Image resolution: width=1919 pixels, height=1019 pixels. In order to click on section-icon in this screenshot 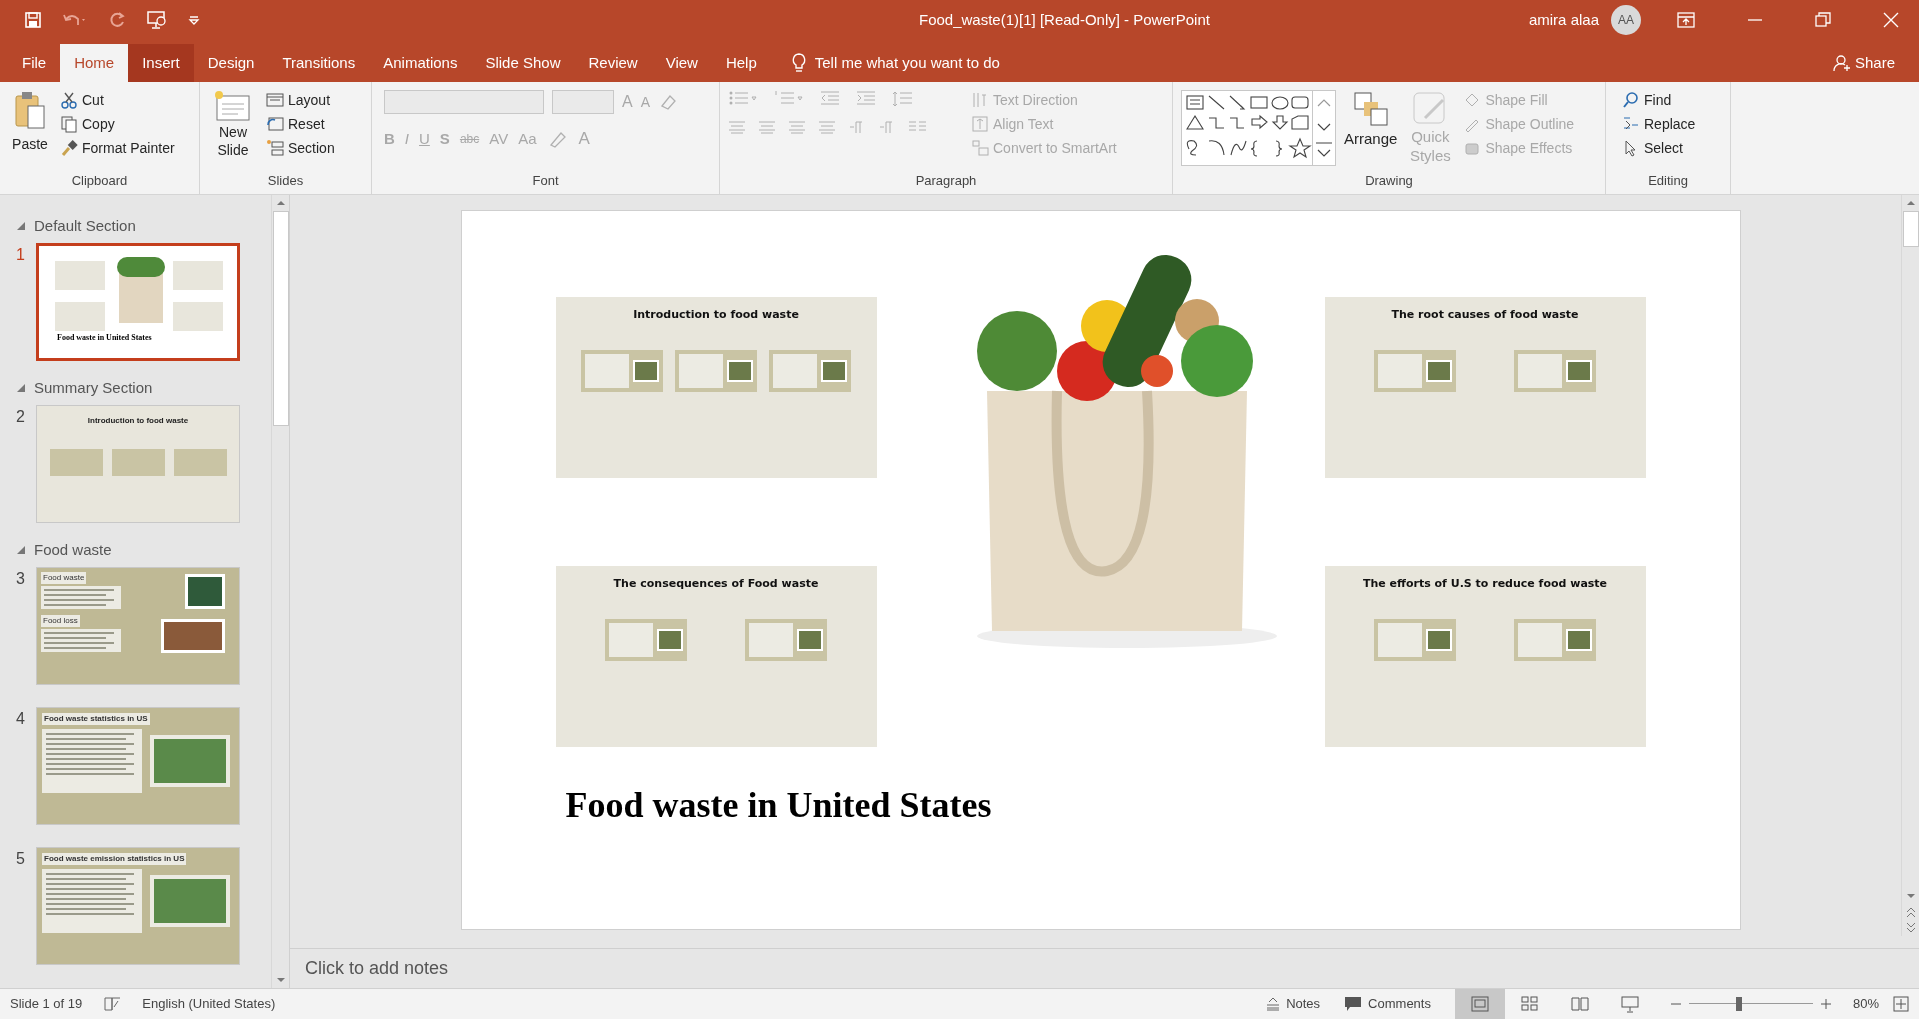, I will do `click(275, 148)`.